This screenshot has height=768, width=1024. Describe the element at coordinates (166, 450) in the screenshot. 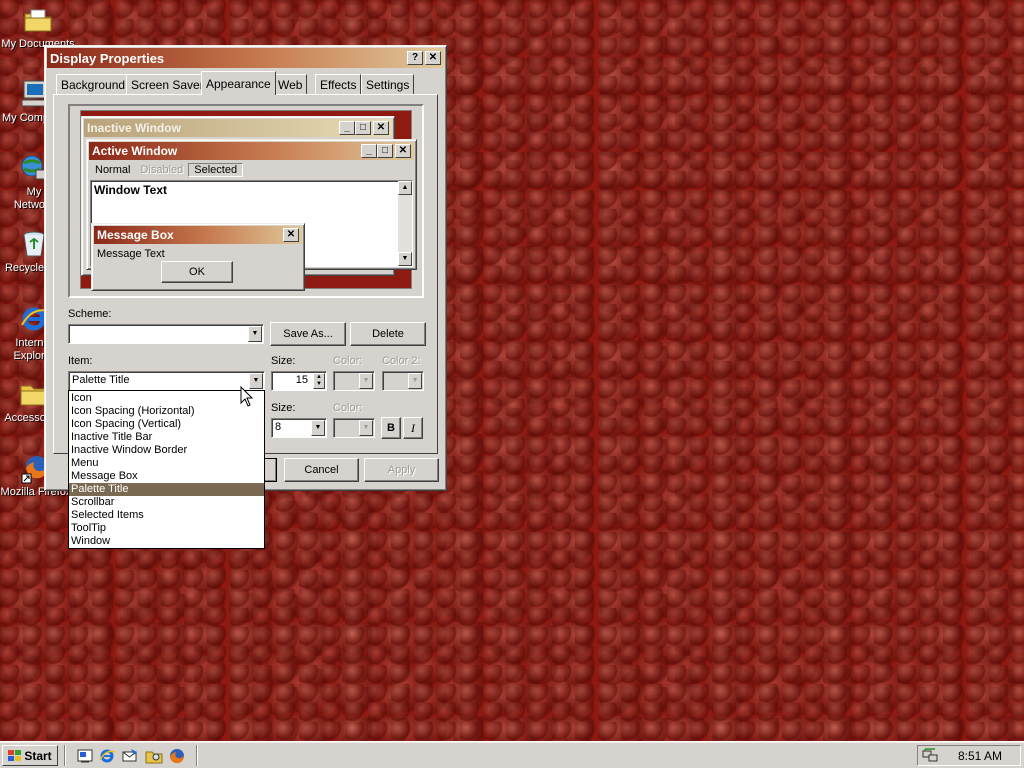

I see `dropdown-option: Inactive Window Border` at that location.